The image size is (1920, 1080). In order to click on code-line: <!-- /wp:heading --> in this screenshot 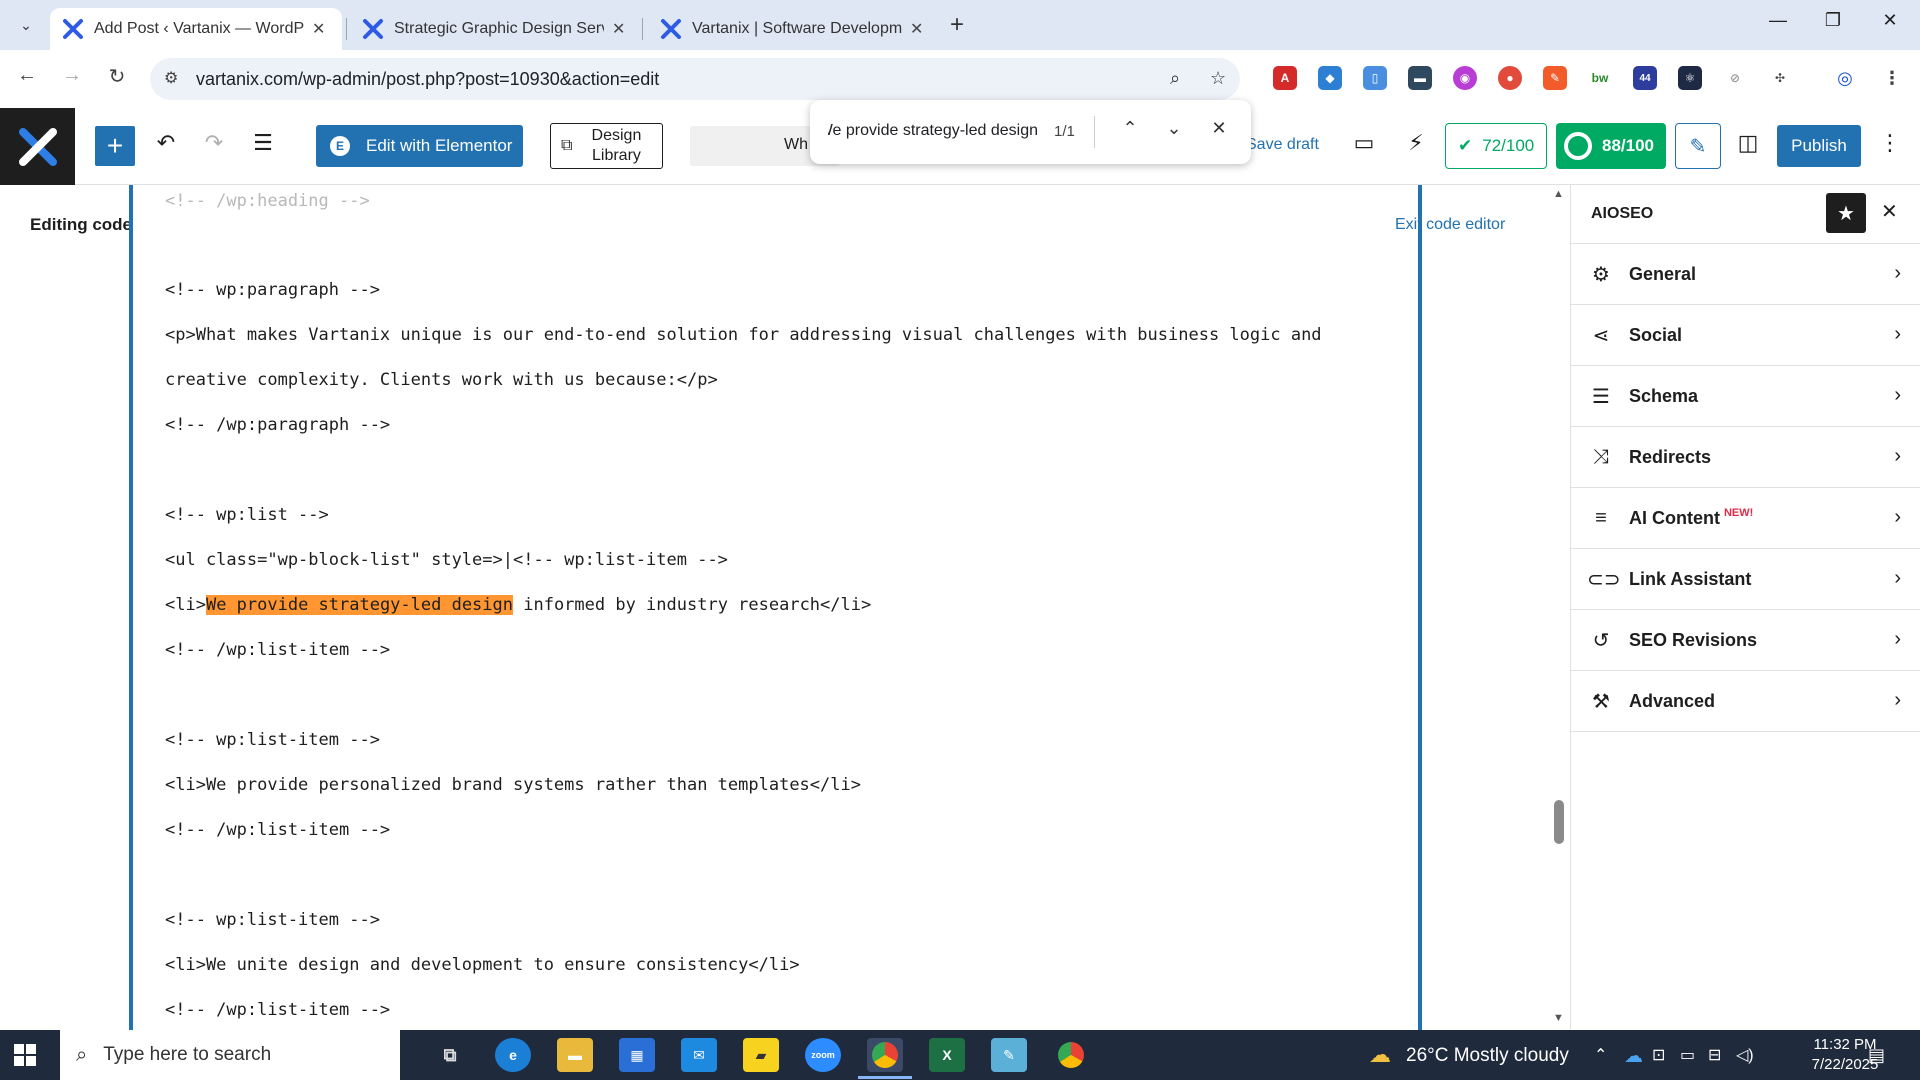, I will do `click(267, 201)`.